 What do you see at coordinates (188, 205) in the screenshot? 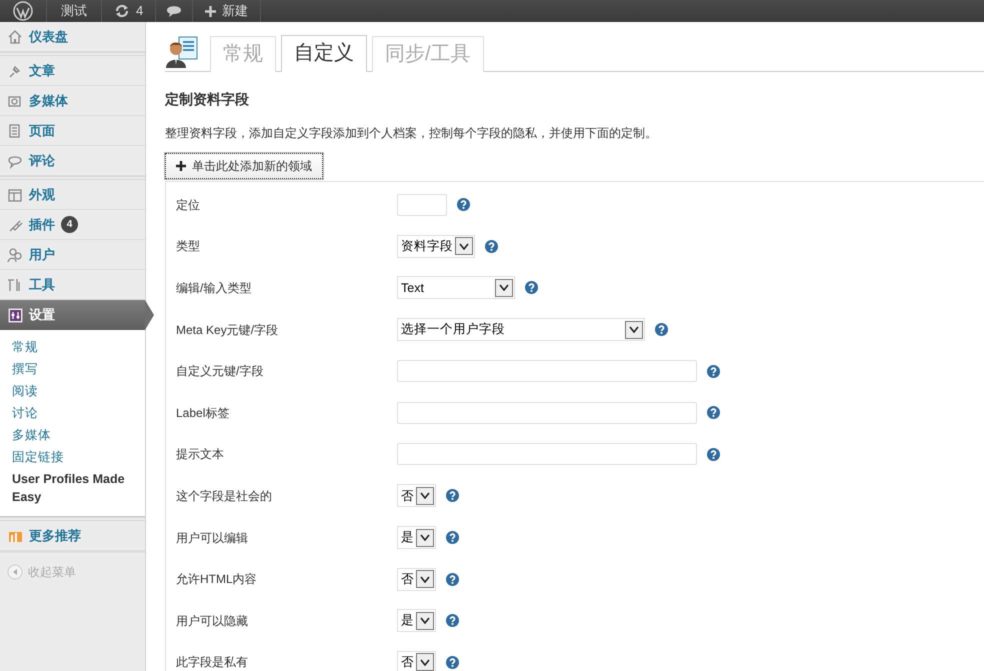
I see `field-label: 定位` at bounding box center [188, 205].